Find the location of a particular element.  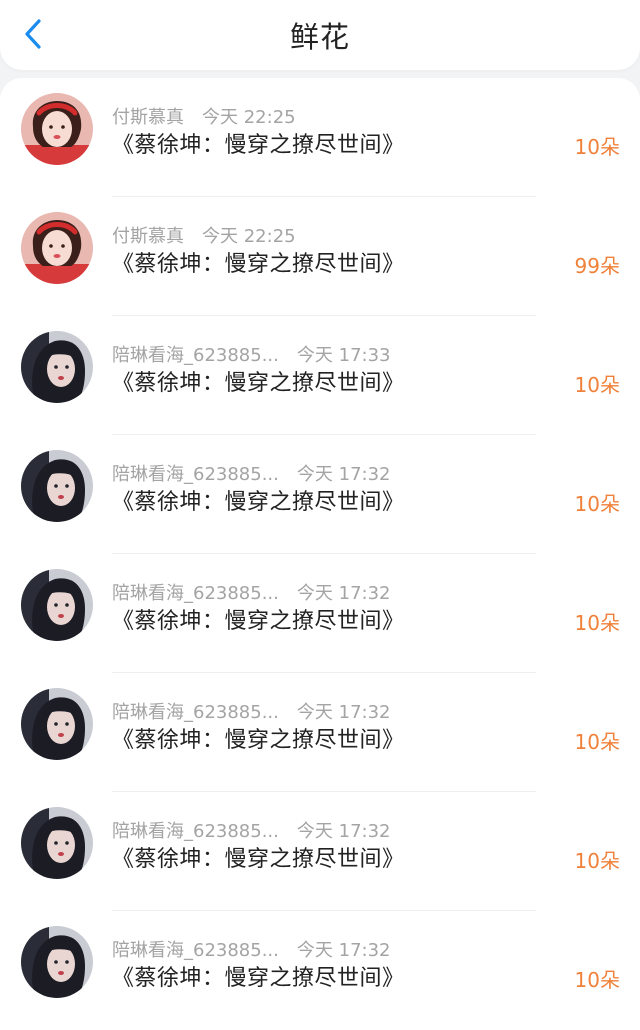

list-item: 陪琳看海_623885... 今天 17:33 《蔡徐坤：慢穿之撩尽世间》 10朵 is located at coordinates (320, 375).